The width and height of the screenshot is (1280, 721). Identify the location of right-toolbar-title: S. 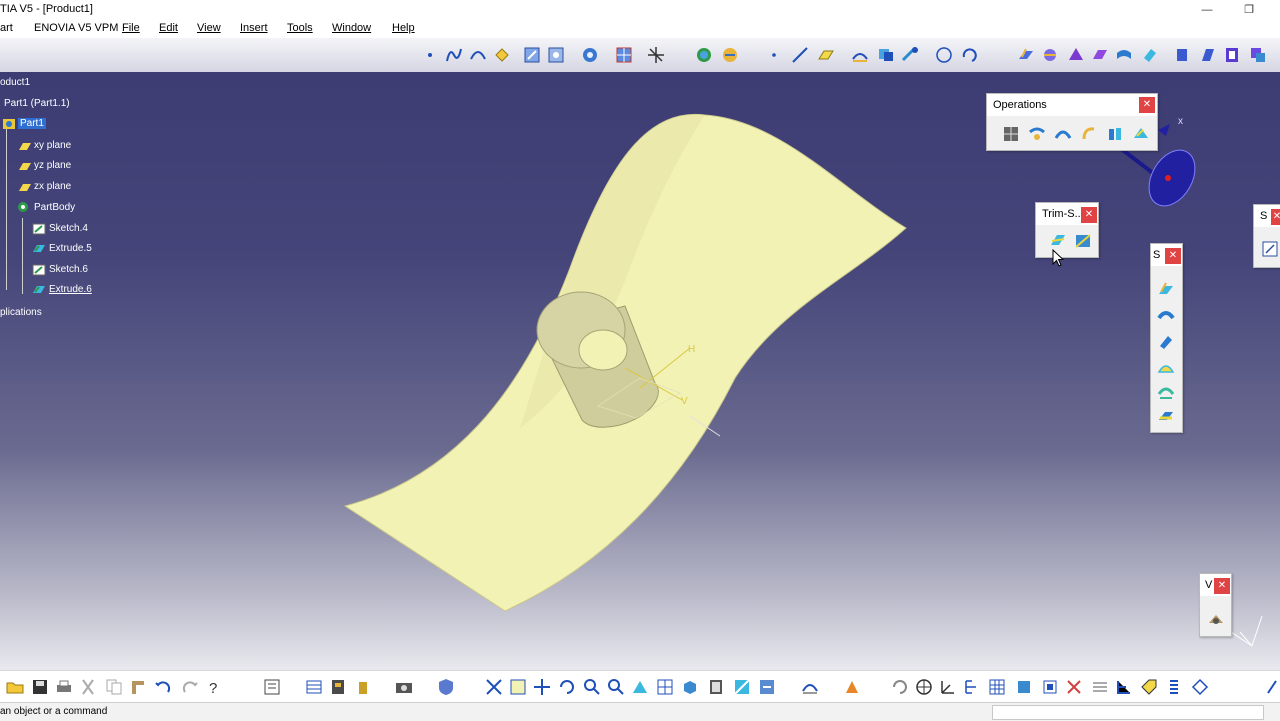
(1264, 216).